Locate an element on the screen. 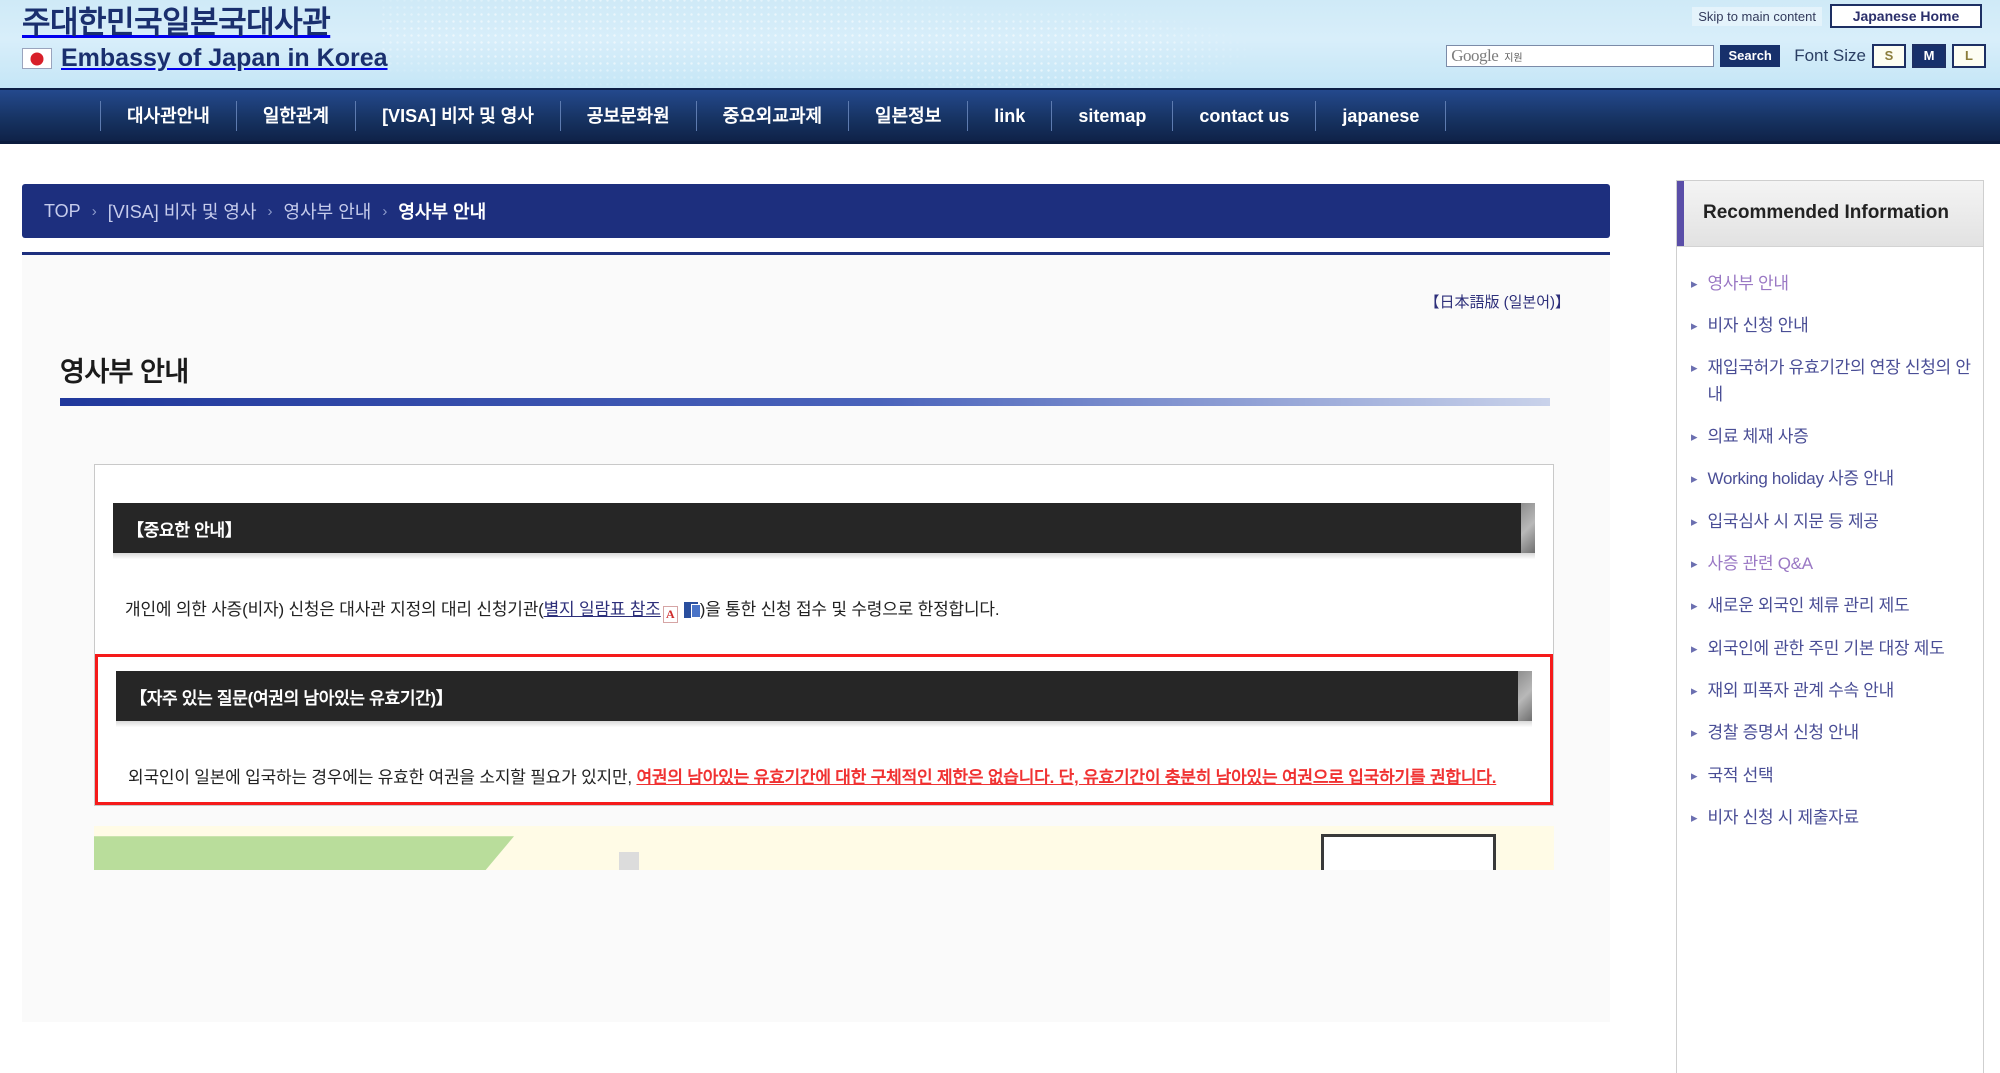 This screenshot has height=1073, width=2000. sidebar-item-resident-registry-for-foreigners: 외국인에 관한 주민 기본 대장 제도 is located at coordinates (1826, 649).